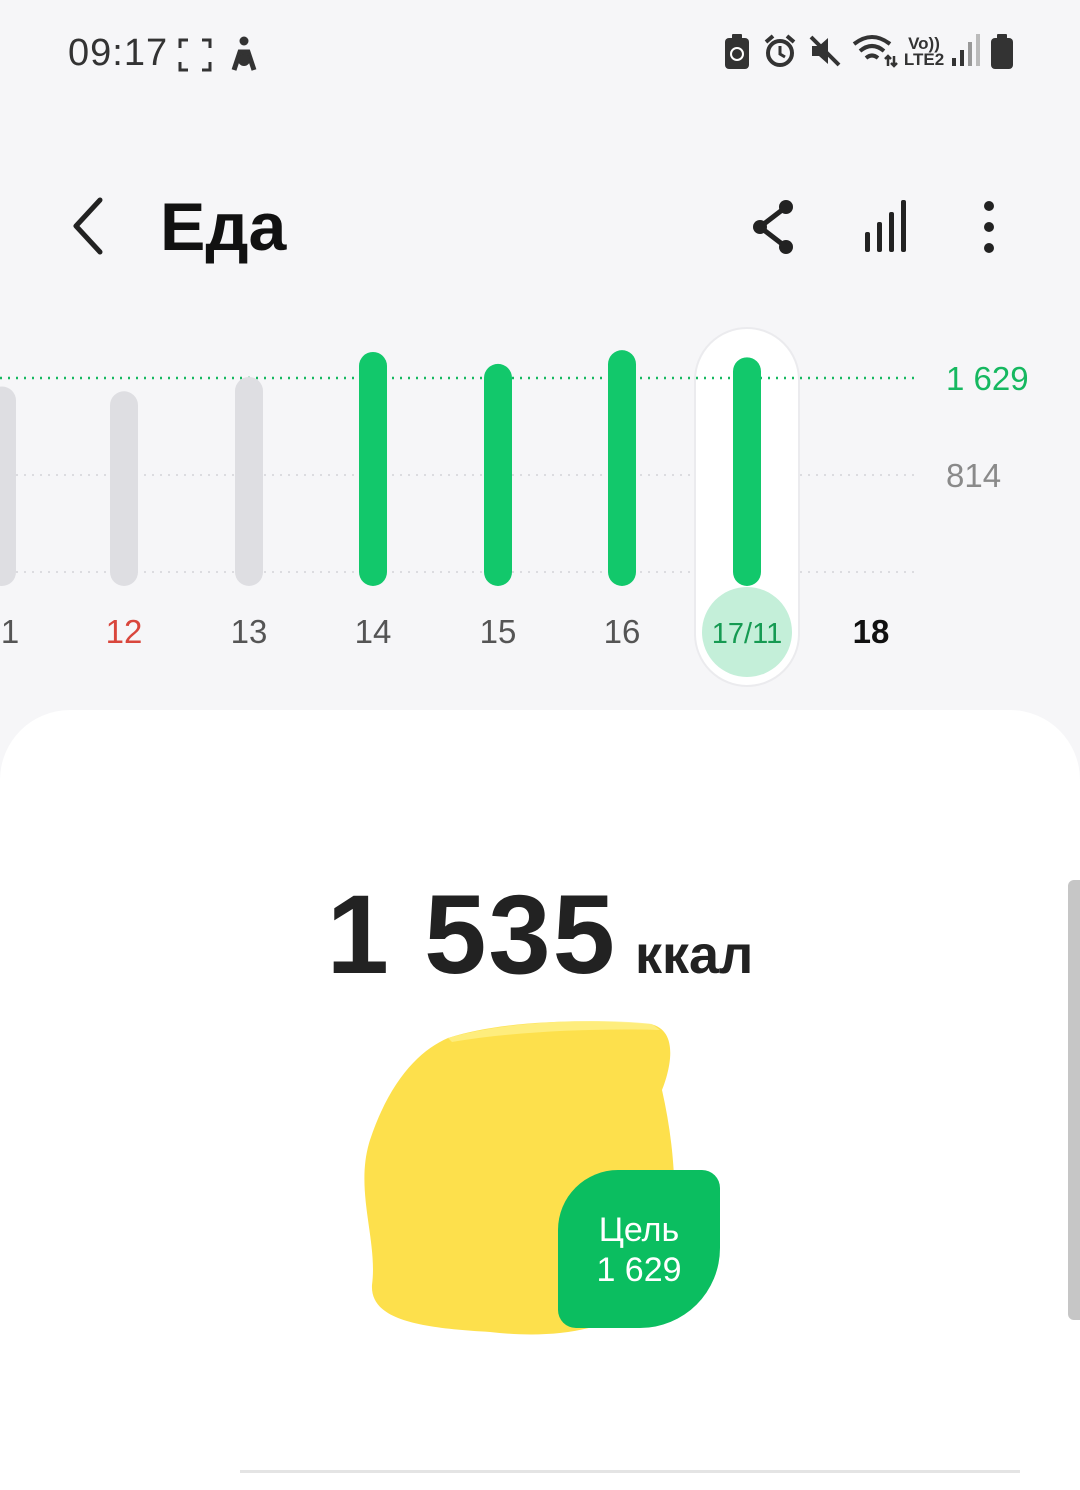  I want to click on calories-total: 1 535 ккал, so click(540, 934).